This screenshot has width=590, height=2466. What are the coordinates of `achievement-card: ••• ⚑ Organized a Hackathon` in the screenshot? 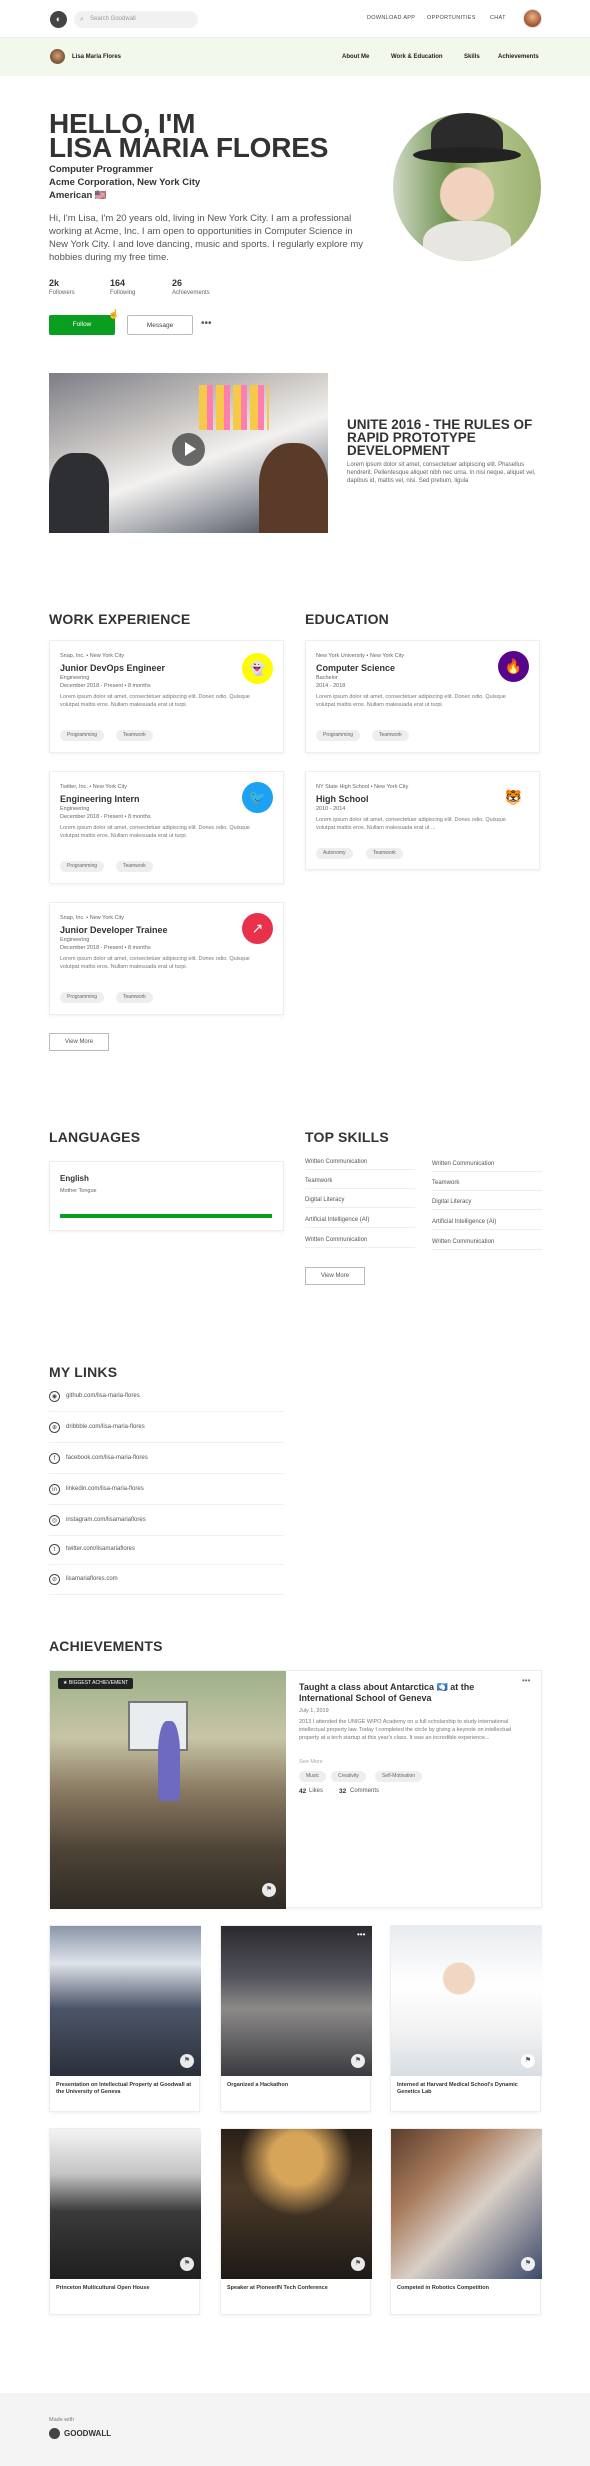 It's located at (296, 2018).